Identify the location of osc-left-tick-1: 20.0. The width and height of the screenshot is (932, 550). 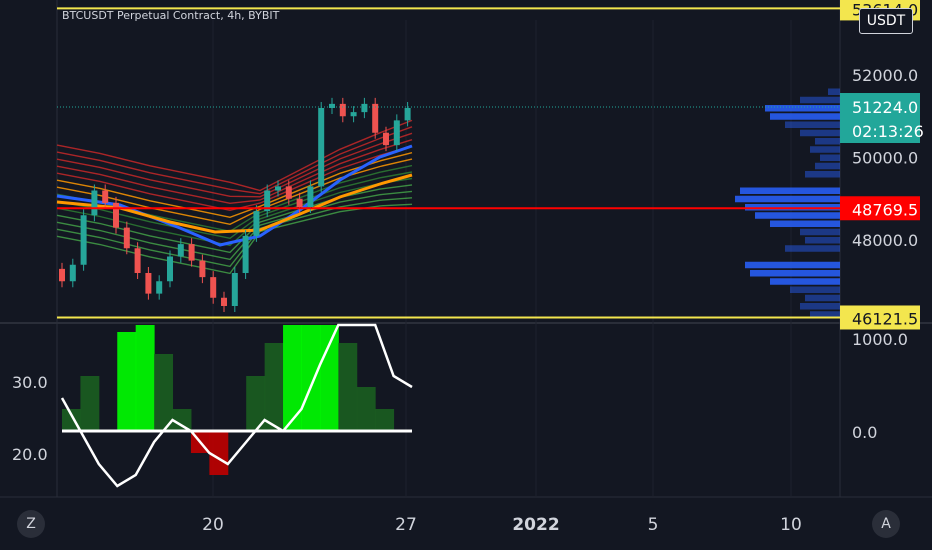
(30, 454).